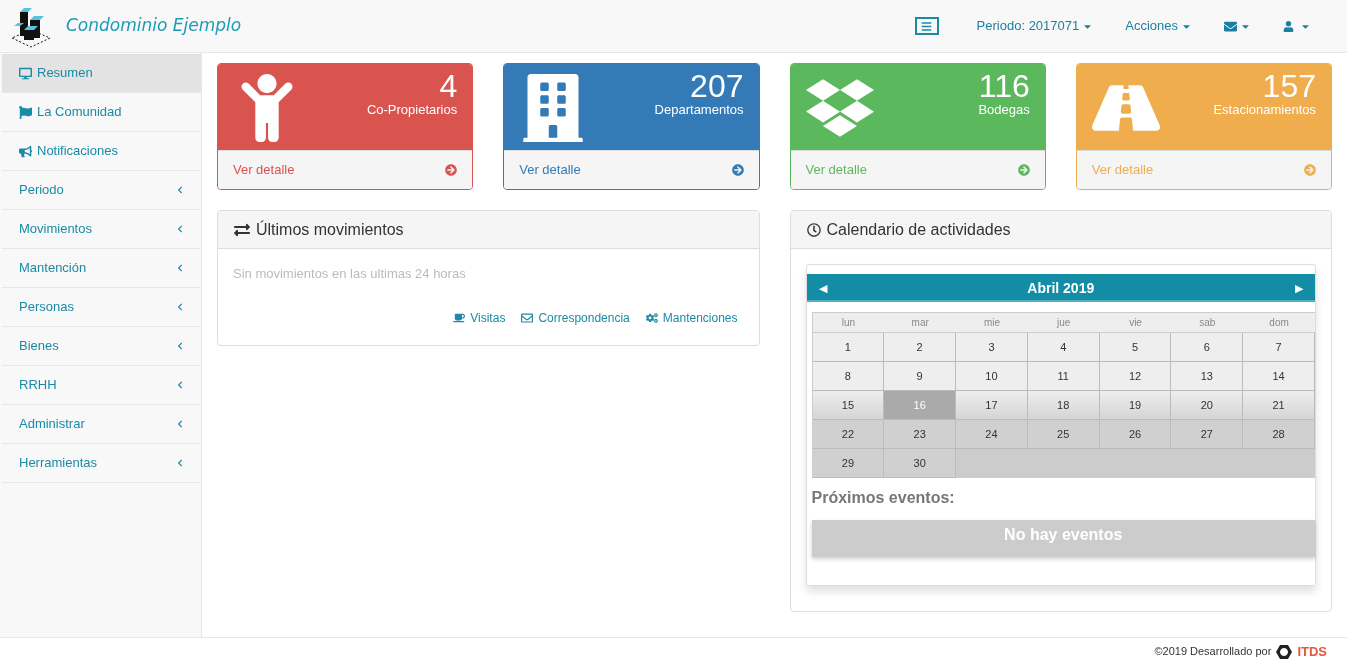 The width and height of the screenshot is (1347, 665). What do you see at coordinates (920, 463) in the screenshot?
I see `calendar-day: 30` at bounding box center [920, 463].